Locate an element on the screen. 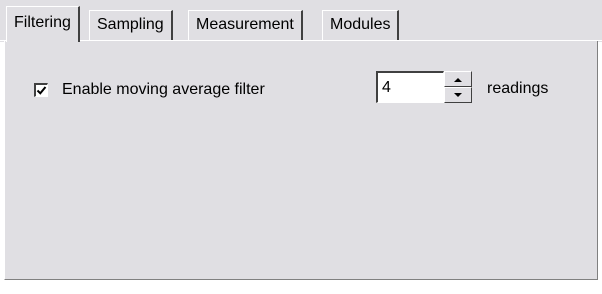 Image resolution: width=602 pixels, height=294 pixels. tab-label-sampling: Sampling is located at coordinates (130, 24).